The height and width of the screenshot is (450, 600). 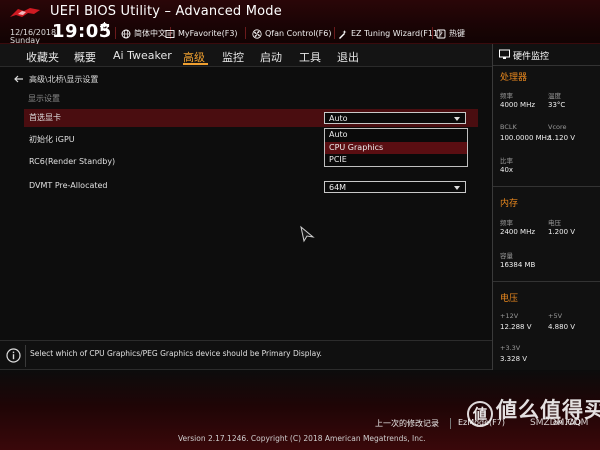 I want to click on myfavorite-label: MyFavorite(F3), so click(x=208, y=33).